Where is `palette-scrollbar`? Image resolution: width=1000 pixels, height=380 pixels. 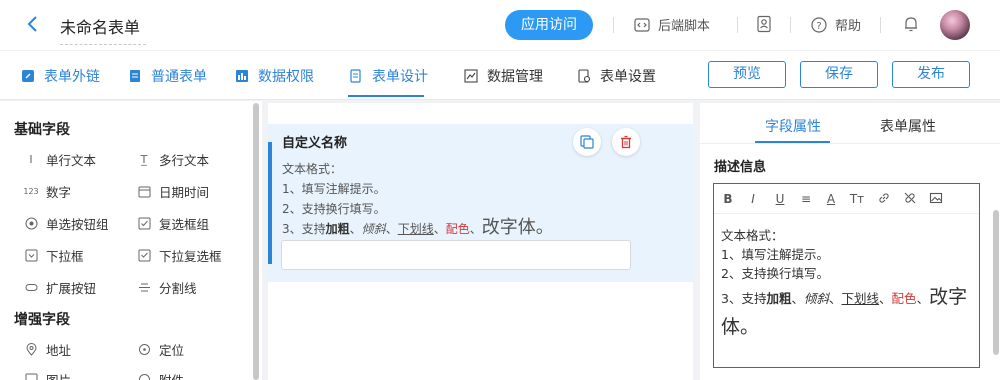 palette-scrollbar is located at coordinates (256, 241).